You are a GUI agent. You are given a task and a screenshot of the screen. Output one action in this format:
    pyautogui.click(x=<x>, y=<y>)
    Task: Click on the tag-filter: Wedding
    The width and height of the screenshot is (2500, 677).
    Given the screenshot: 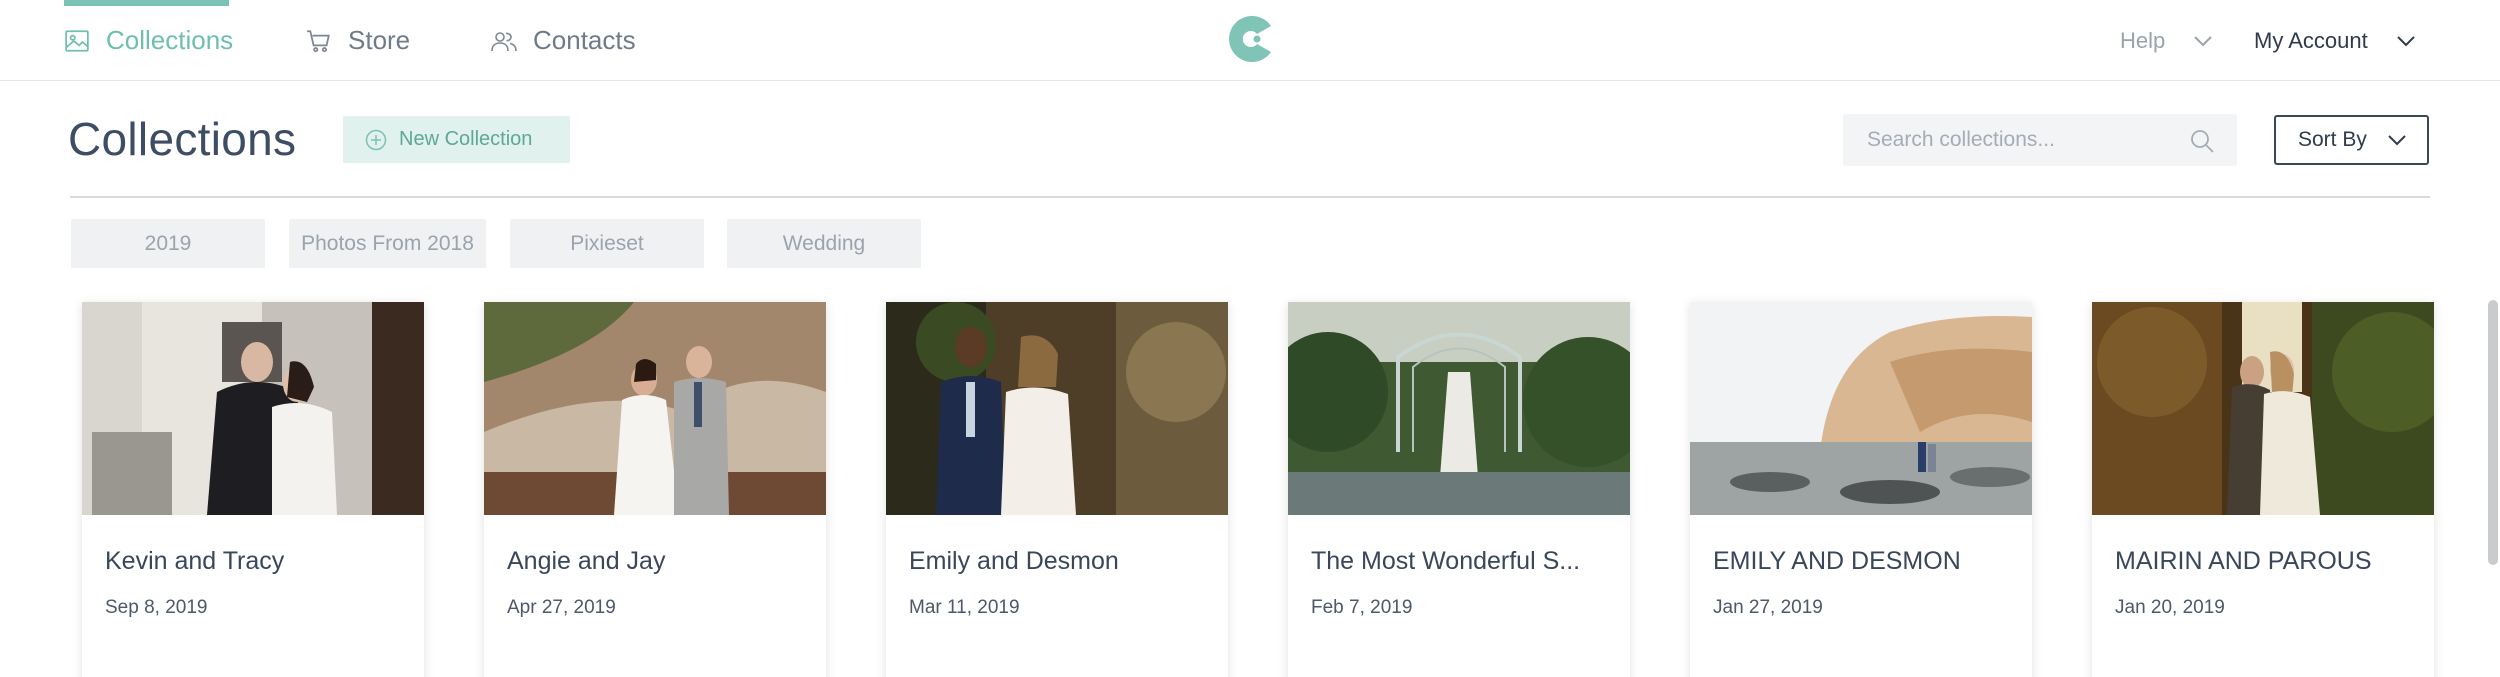 What is the action you would take?
    pyautogui.click(x=824, y=243)
    